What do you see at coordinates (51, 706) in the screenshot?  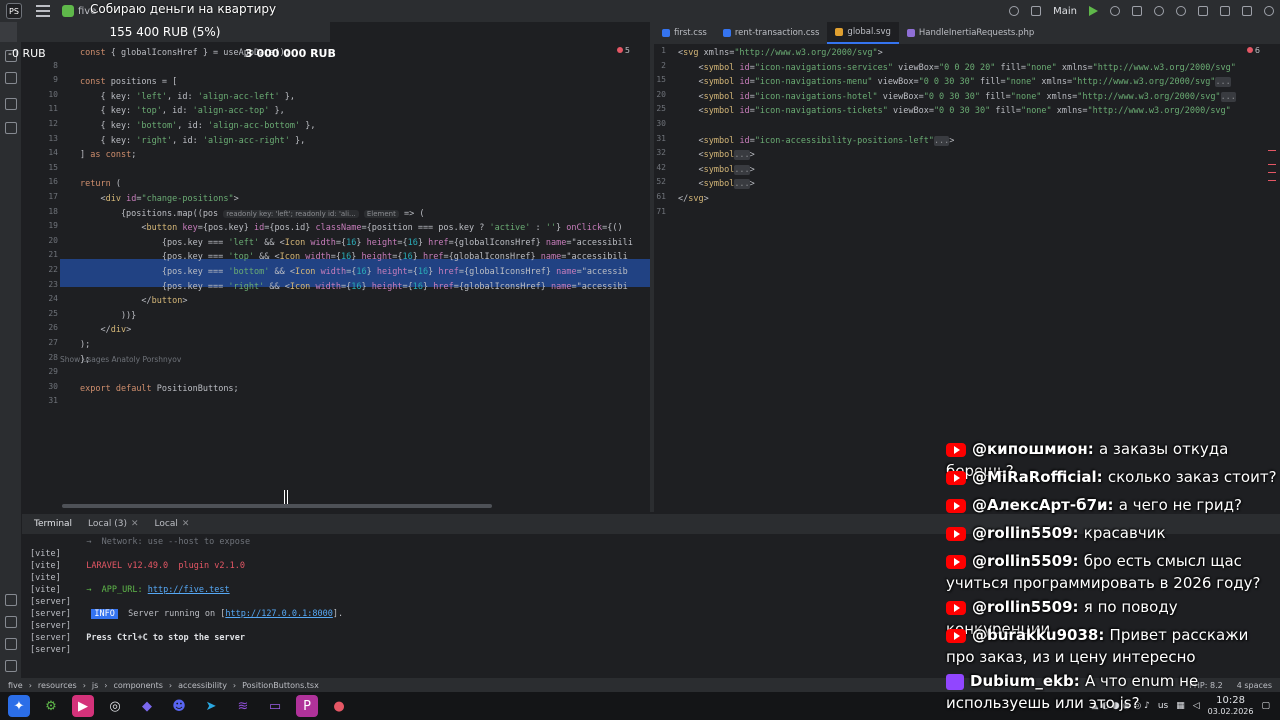 I see `settings-app-icon: ⚙` at bounding box center [51, 706].